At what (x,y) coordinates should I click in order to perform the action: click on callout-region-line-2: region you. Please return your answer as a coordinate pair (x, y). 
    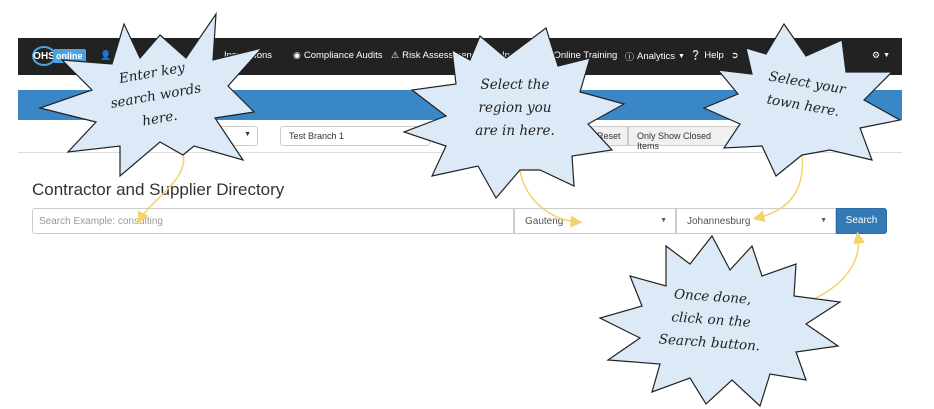
    Looking at the image, I should click on (515, 108).